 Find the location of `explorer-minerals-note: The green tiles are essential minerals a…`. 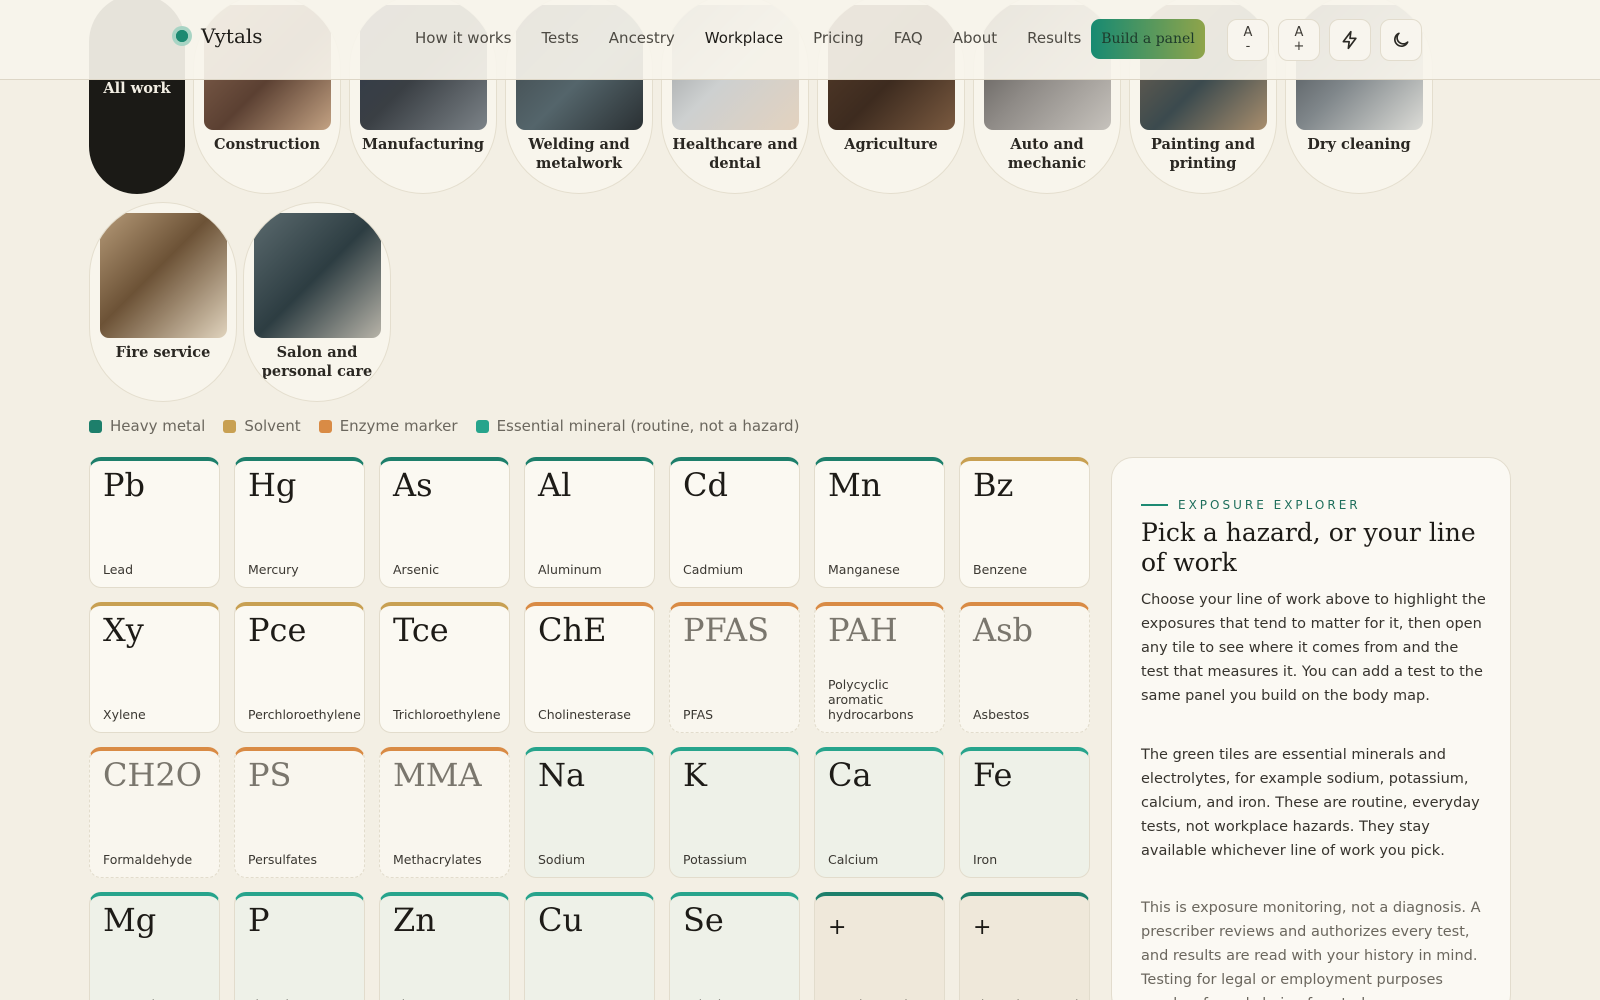

explorer-minerals-note: The green tiles are essential minerals a… is located at coordinates (1310, 803).